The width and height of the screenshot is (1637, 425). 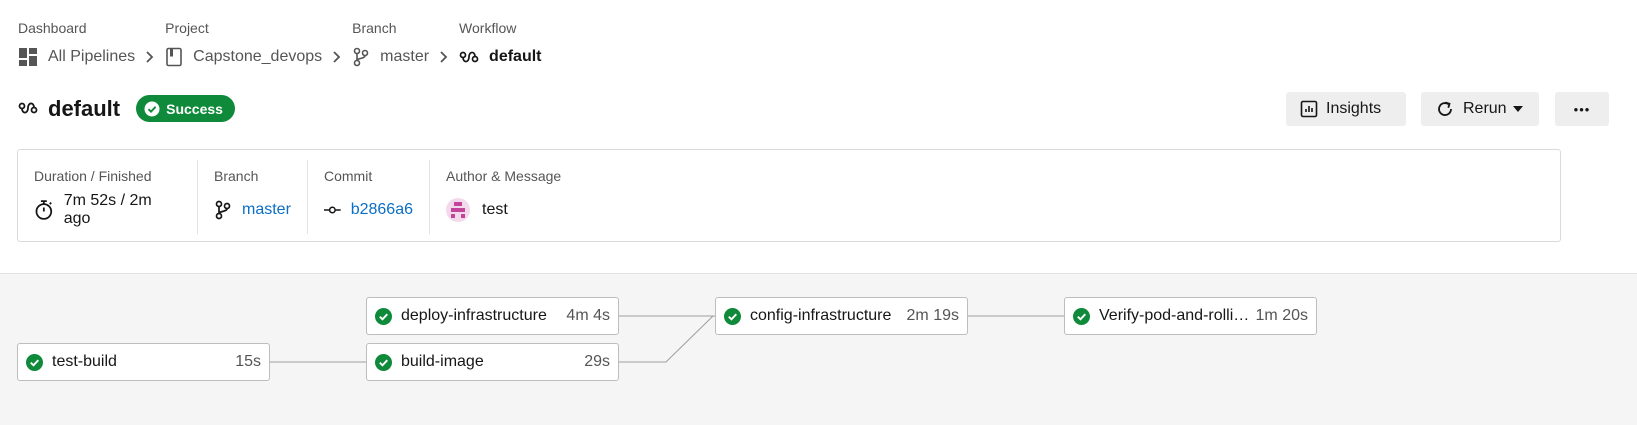 I want to click on avatar, so click(x=458, y=210).